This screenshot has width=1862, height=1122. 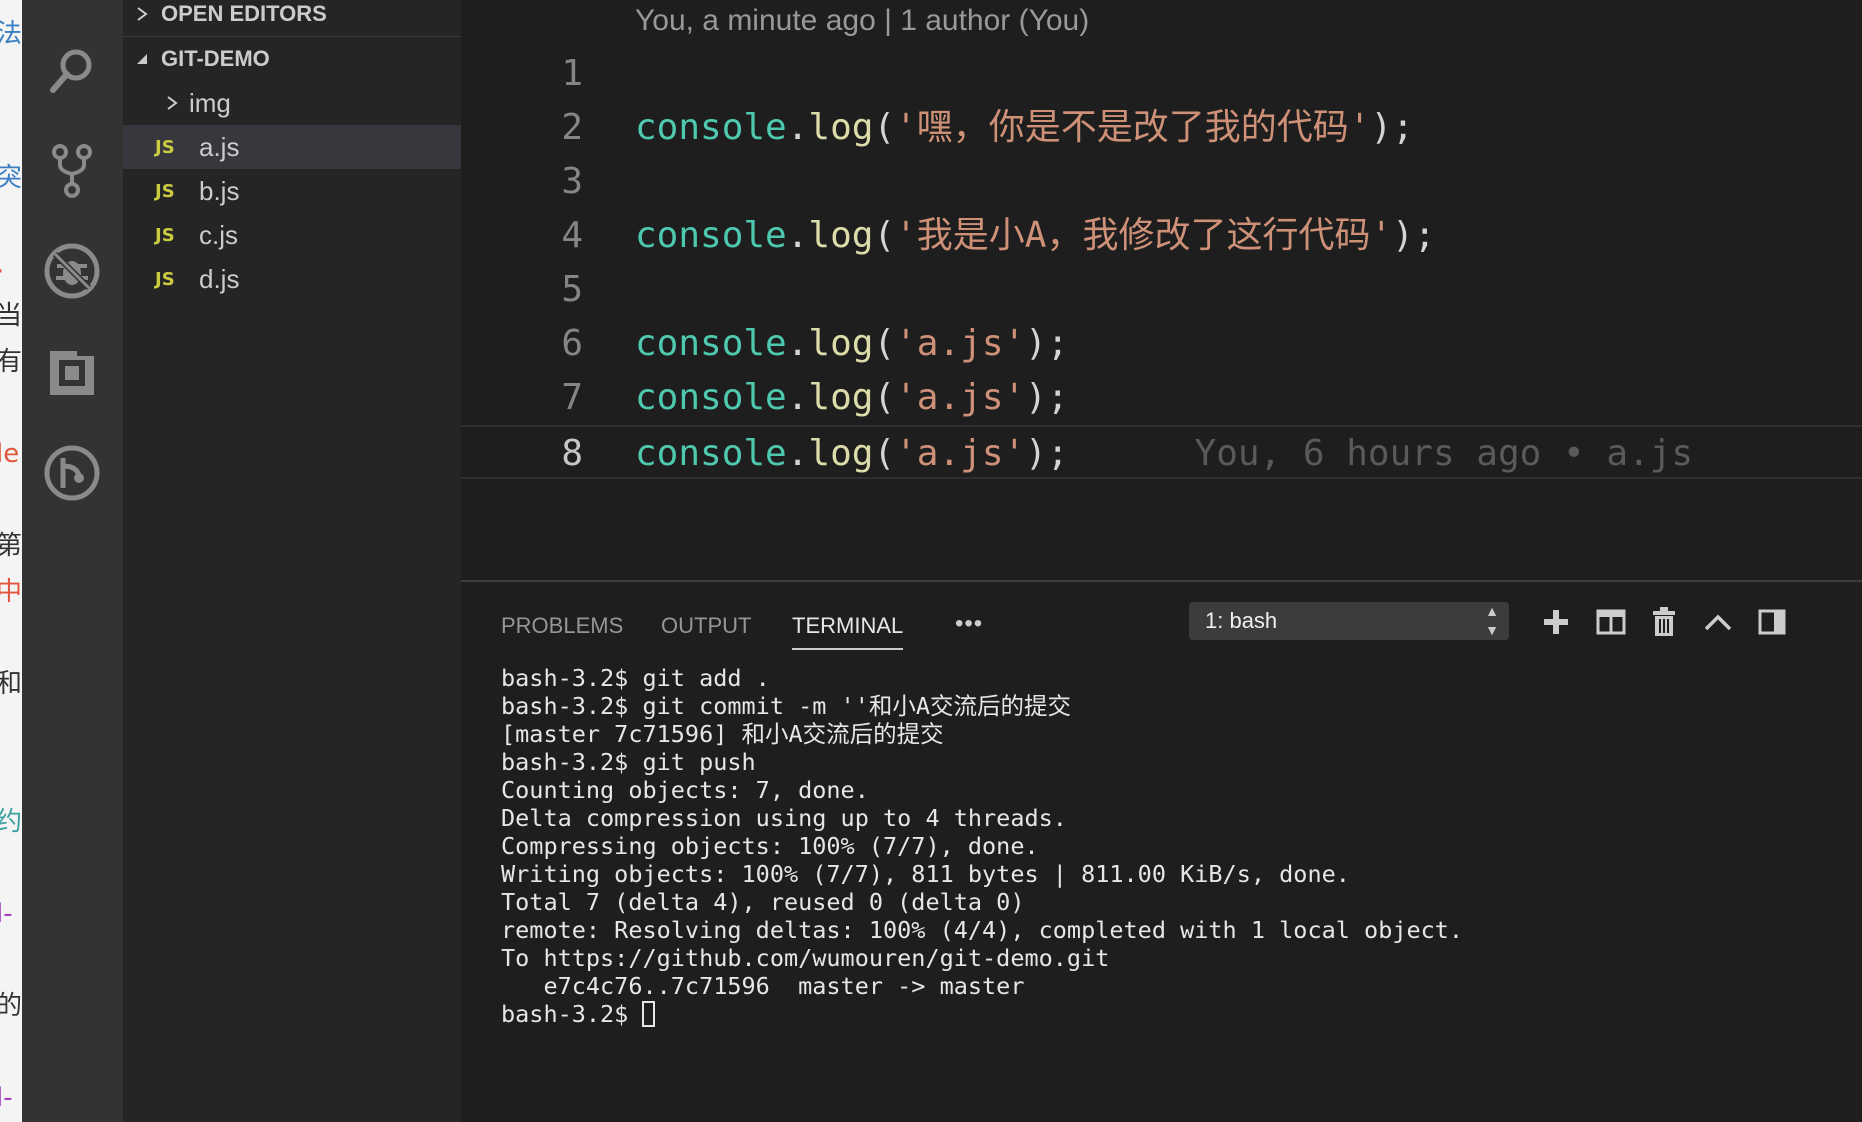 What do you see at coordinates (628, 762) in the screenshot?
I see `terminal-line: bash-3.2$ git push` at bounding box center [628, 762].